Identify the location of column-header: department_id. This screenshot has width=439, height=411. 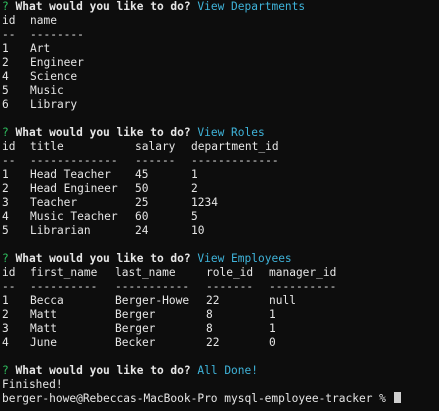
(235, 146).